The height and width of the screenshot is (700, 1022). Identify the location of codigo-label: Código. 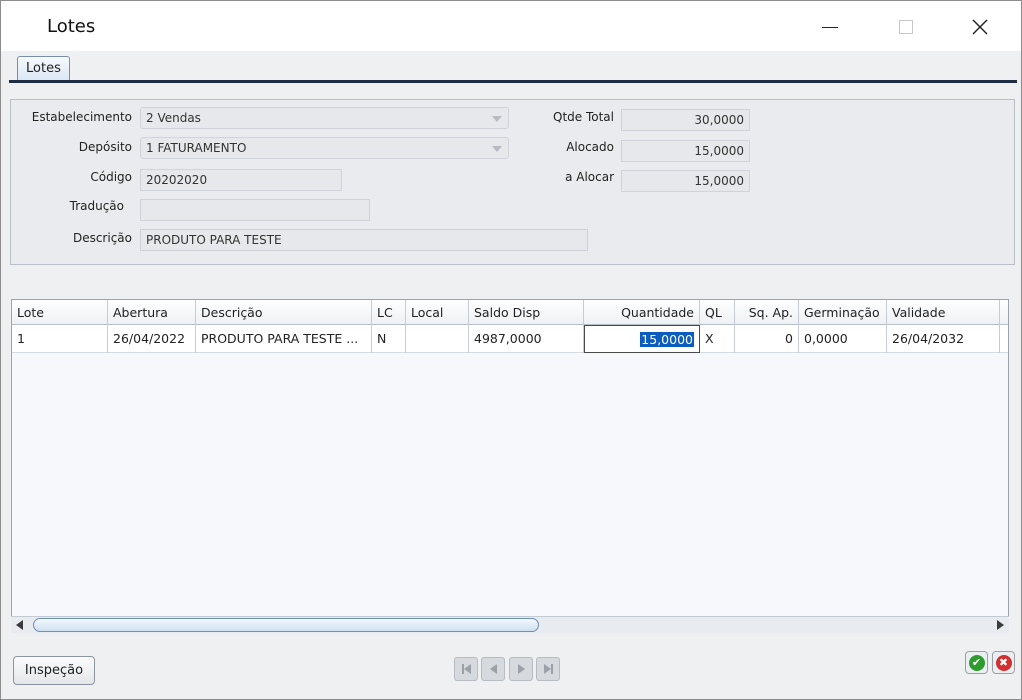
(111, 177).